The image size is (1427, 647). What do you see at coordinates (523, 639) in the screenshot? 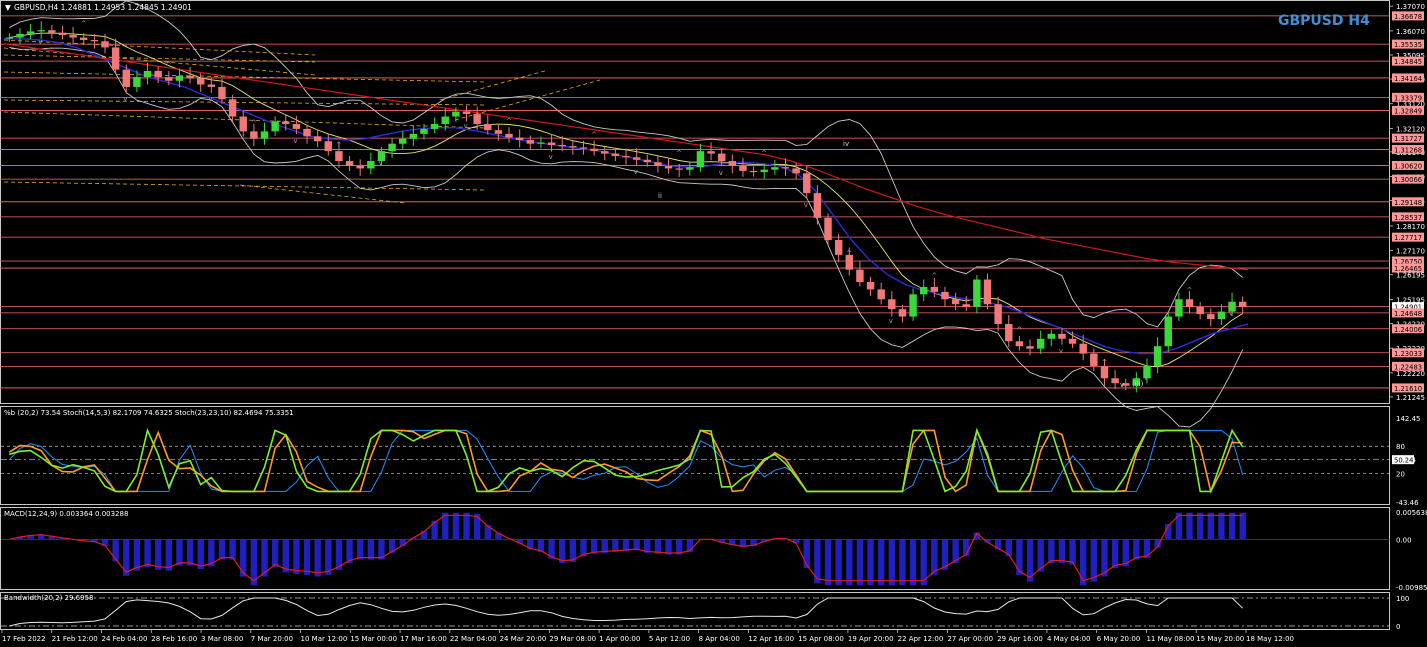
I see `time-label: 24 Mar 20:00` at bounding box center [523, 639].